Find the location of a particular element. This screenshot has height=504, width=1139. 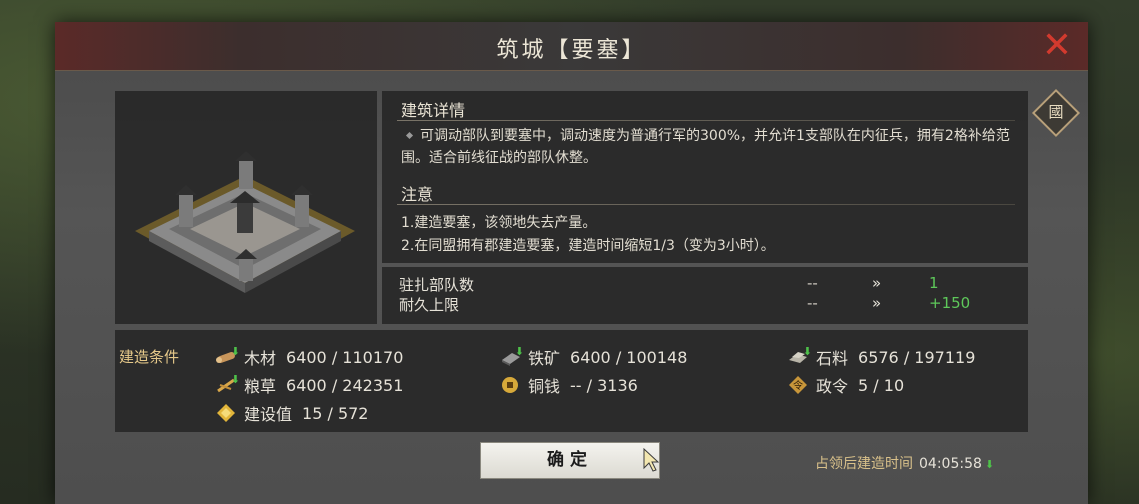

requirement-stone: ⬇ 石料 6576 / 197119 is located at coordinates (881, 357).